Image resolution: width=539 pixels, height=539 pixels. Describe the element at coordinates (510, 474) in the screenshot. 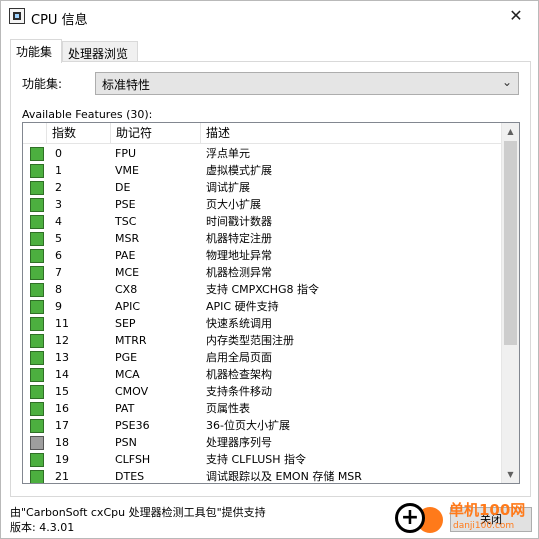

I see `scroll-down-icon: ▼` at that location.